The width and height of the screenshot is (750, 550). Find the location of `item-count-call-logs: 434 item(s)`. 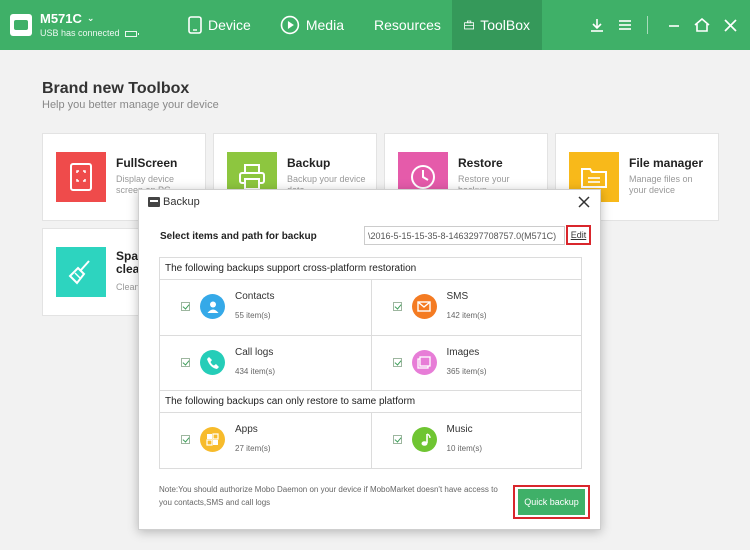

item-count-call-logs: 434 item(s) is located at coordinates (255, 371).